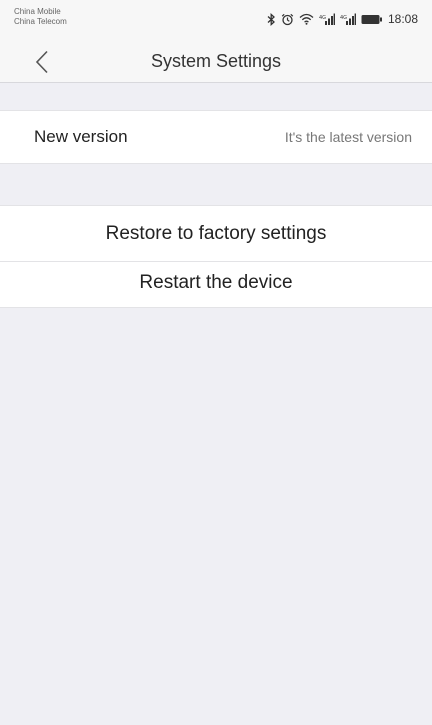 This screenshot has height=725, width=432. I want to click on carrier-1: China Mobile, so click(37, 11).